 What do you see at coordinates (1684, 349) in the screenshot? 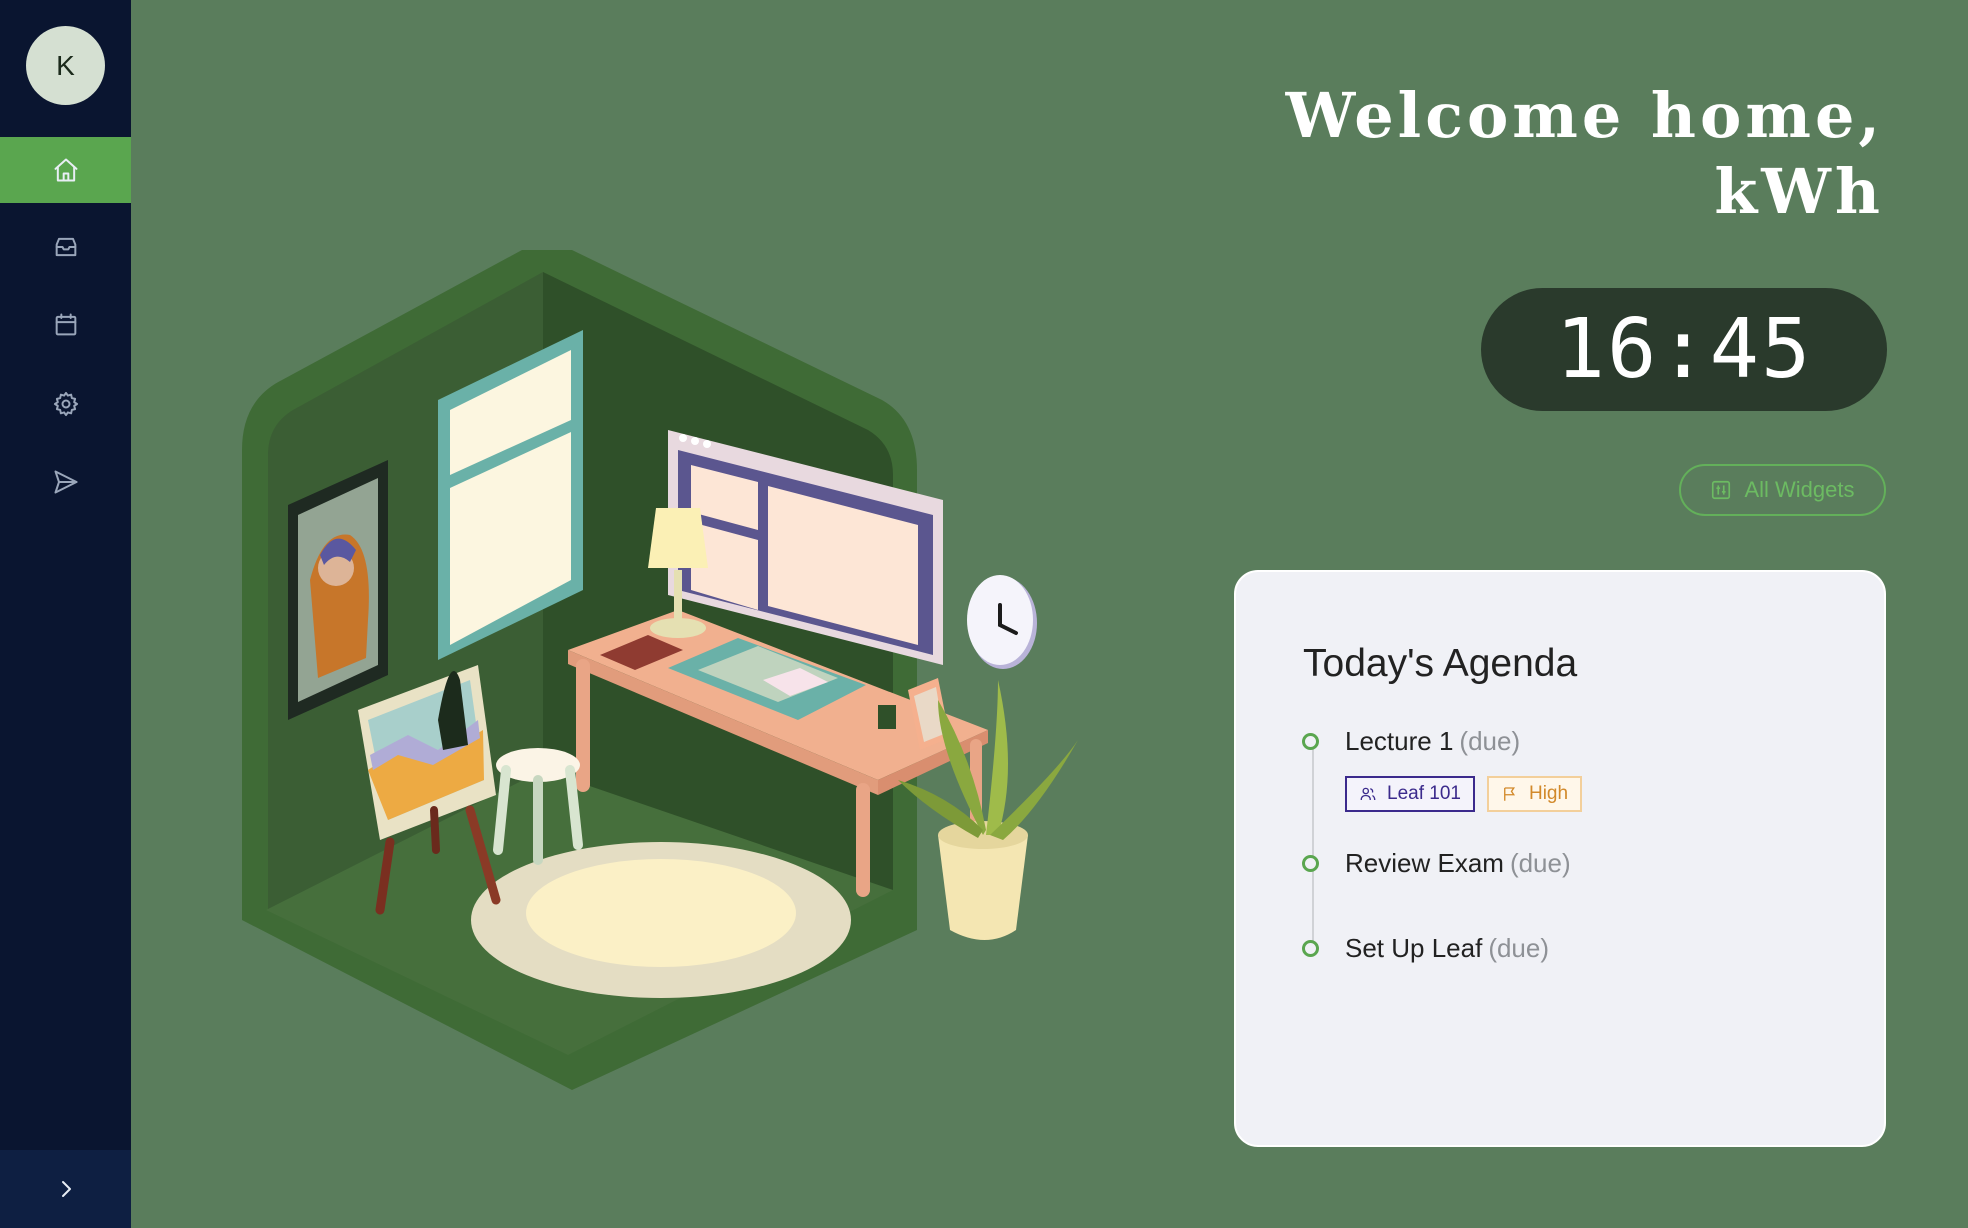
I see `clock-widget: 16:45` at bounding box center [1684, 349].